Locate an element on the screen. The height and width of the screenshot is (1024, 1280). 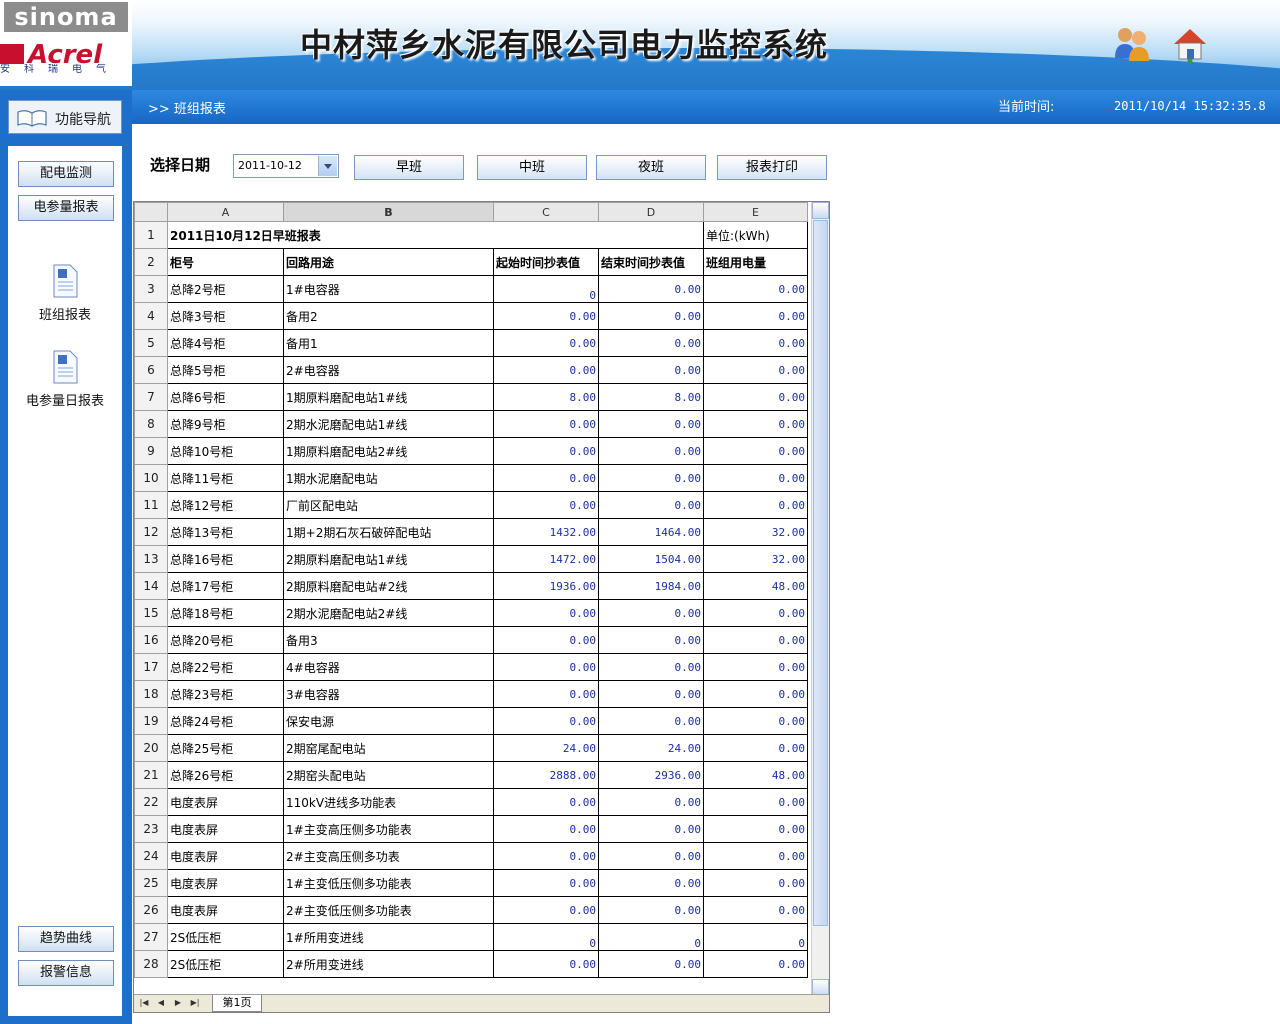
row-header: 9 is located at coordinates (151, 451).